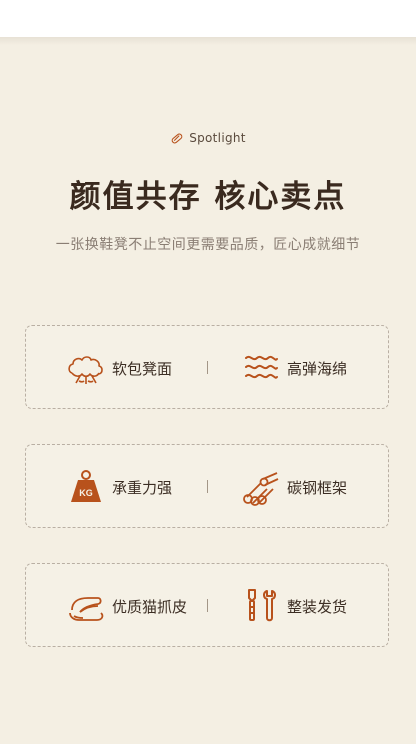  What do you see at coordinates (208, 18) in the screenshot?
I see `top-strip` at bounding box center [208, 18].